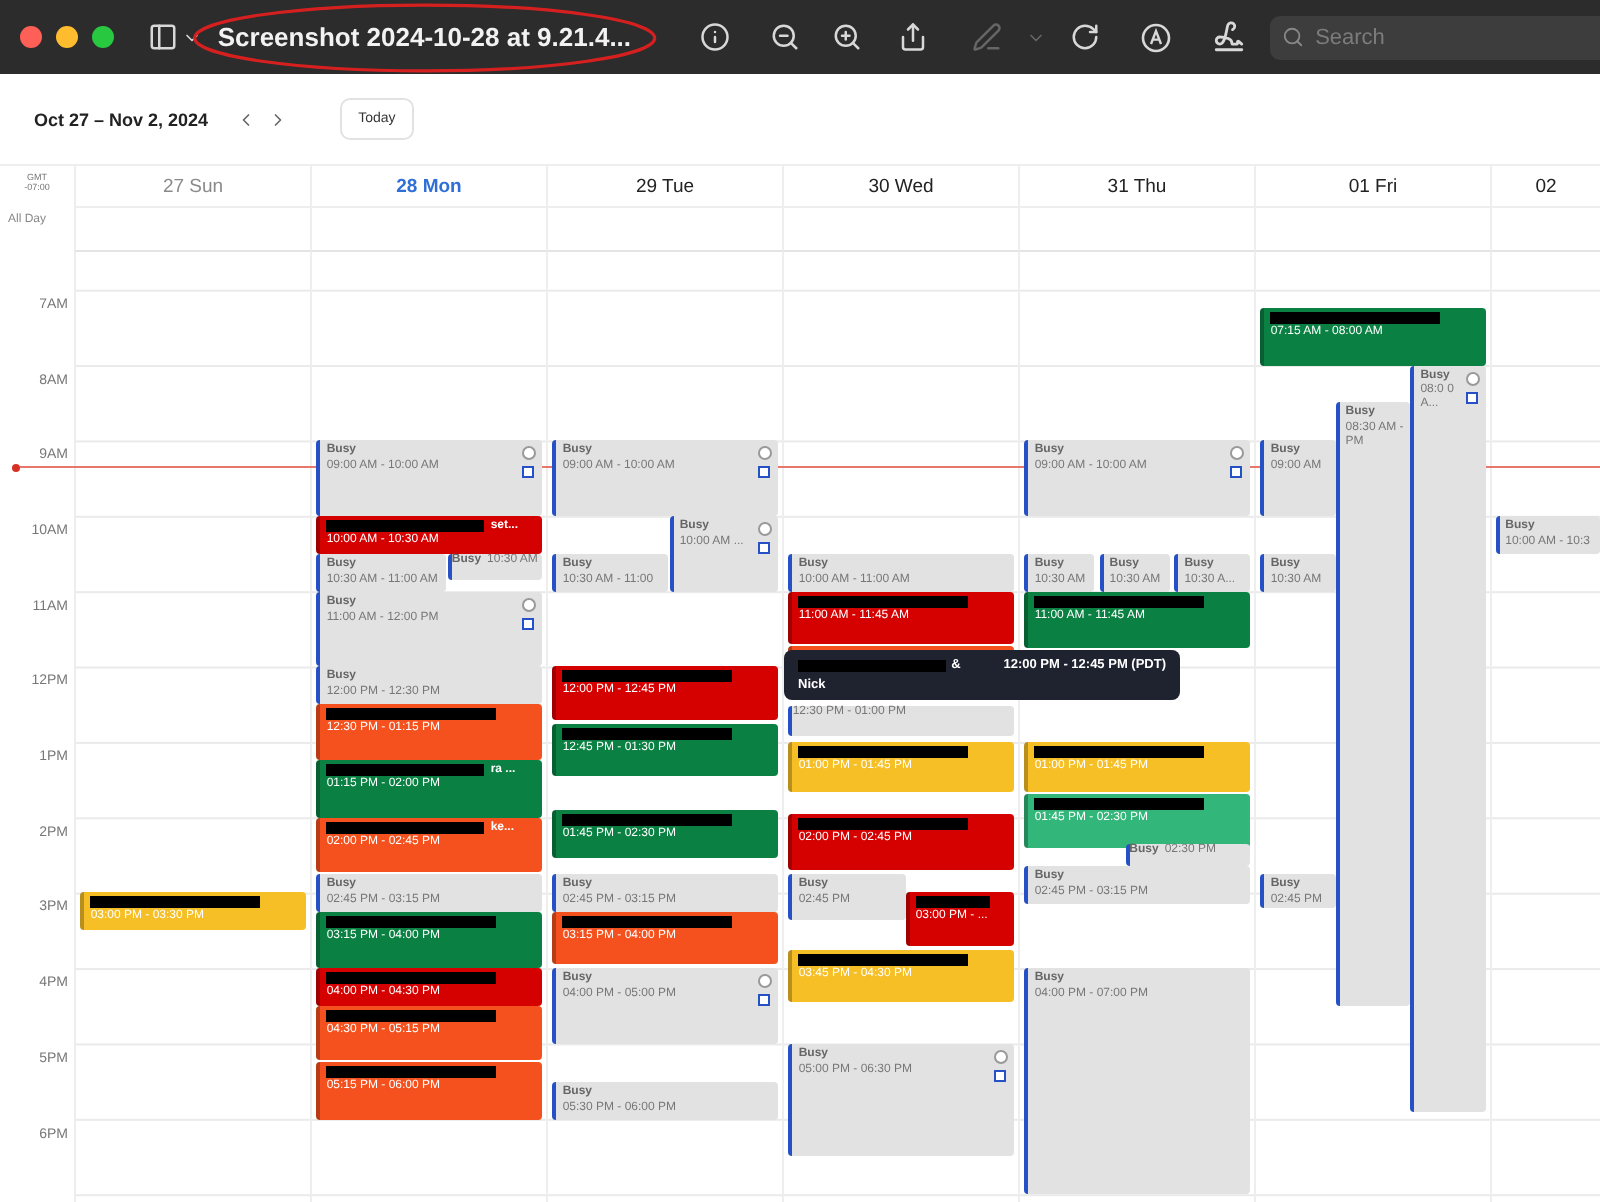 The width and height of the screenshot is (1600, 1202). What do you see at coordinates (1084, 37) in the screenshot?
I see `rotate-icon` at bounding box center [1084, 37].